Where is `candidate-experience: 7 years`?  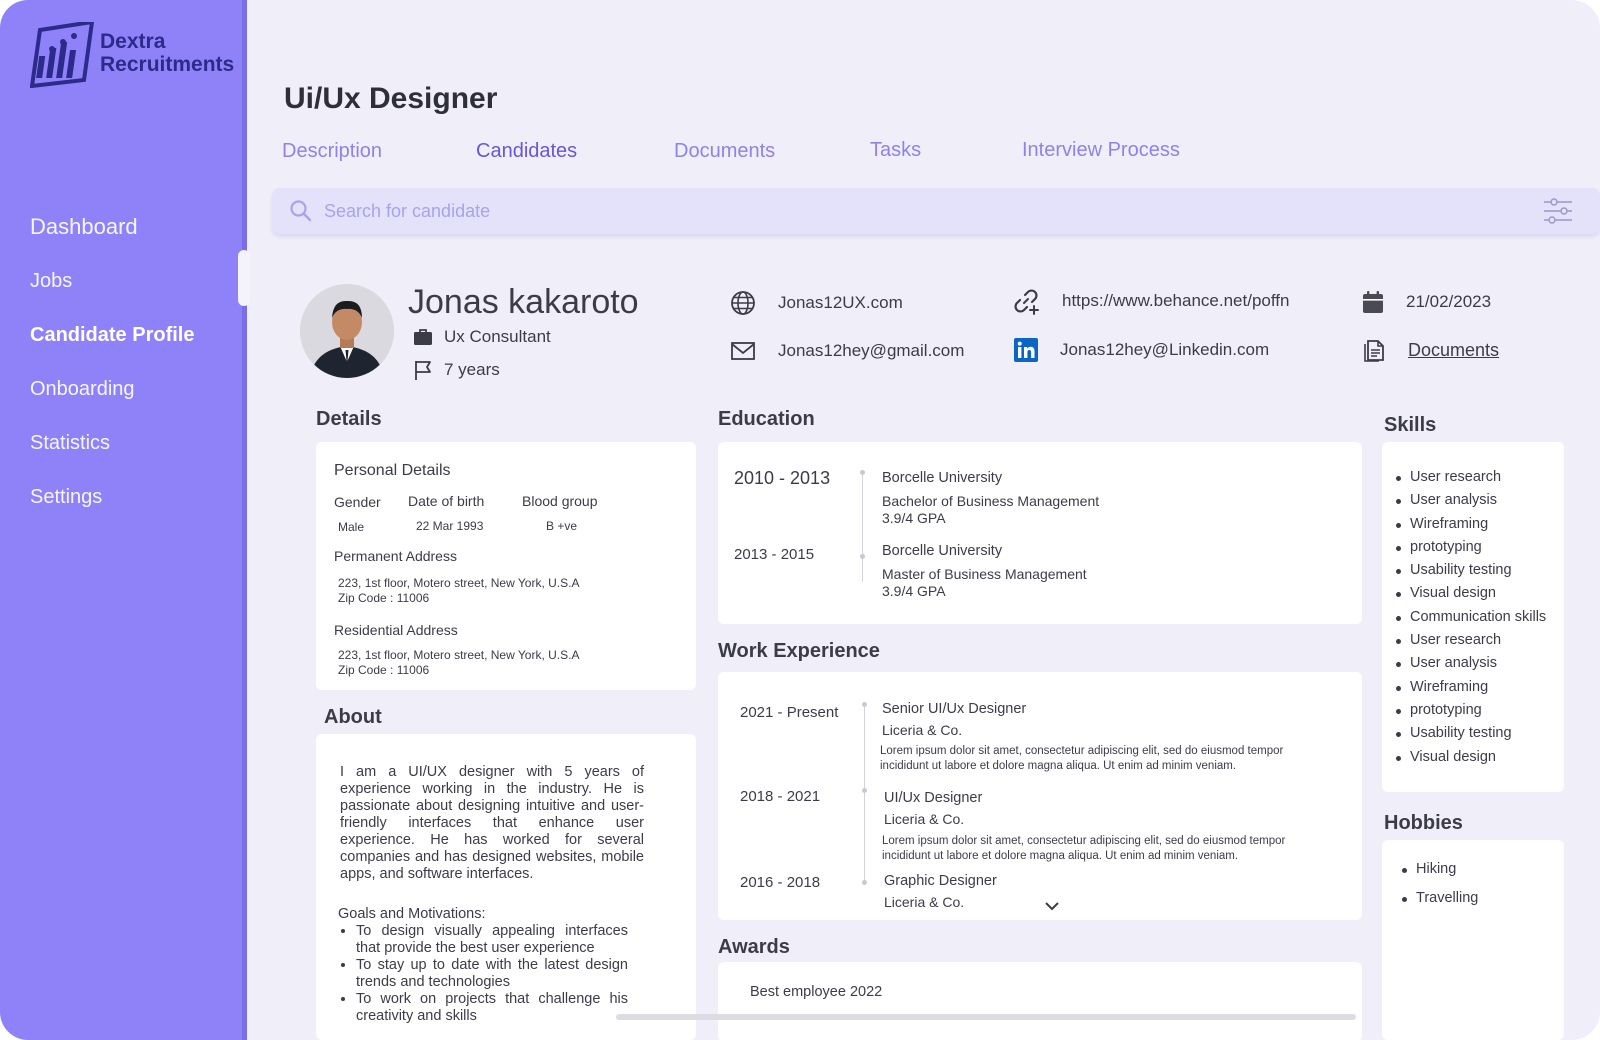 candidate-experience: 7 years is located at coordinates (456, 370).